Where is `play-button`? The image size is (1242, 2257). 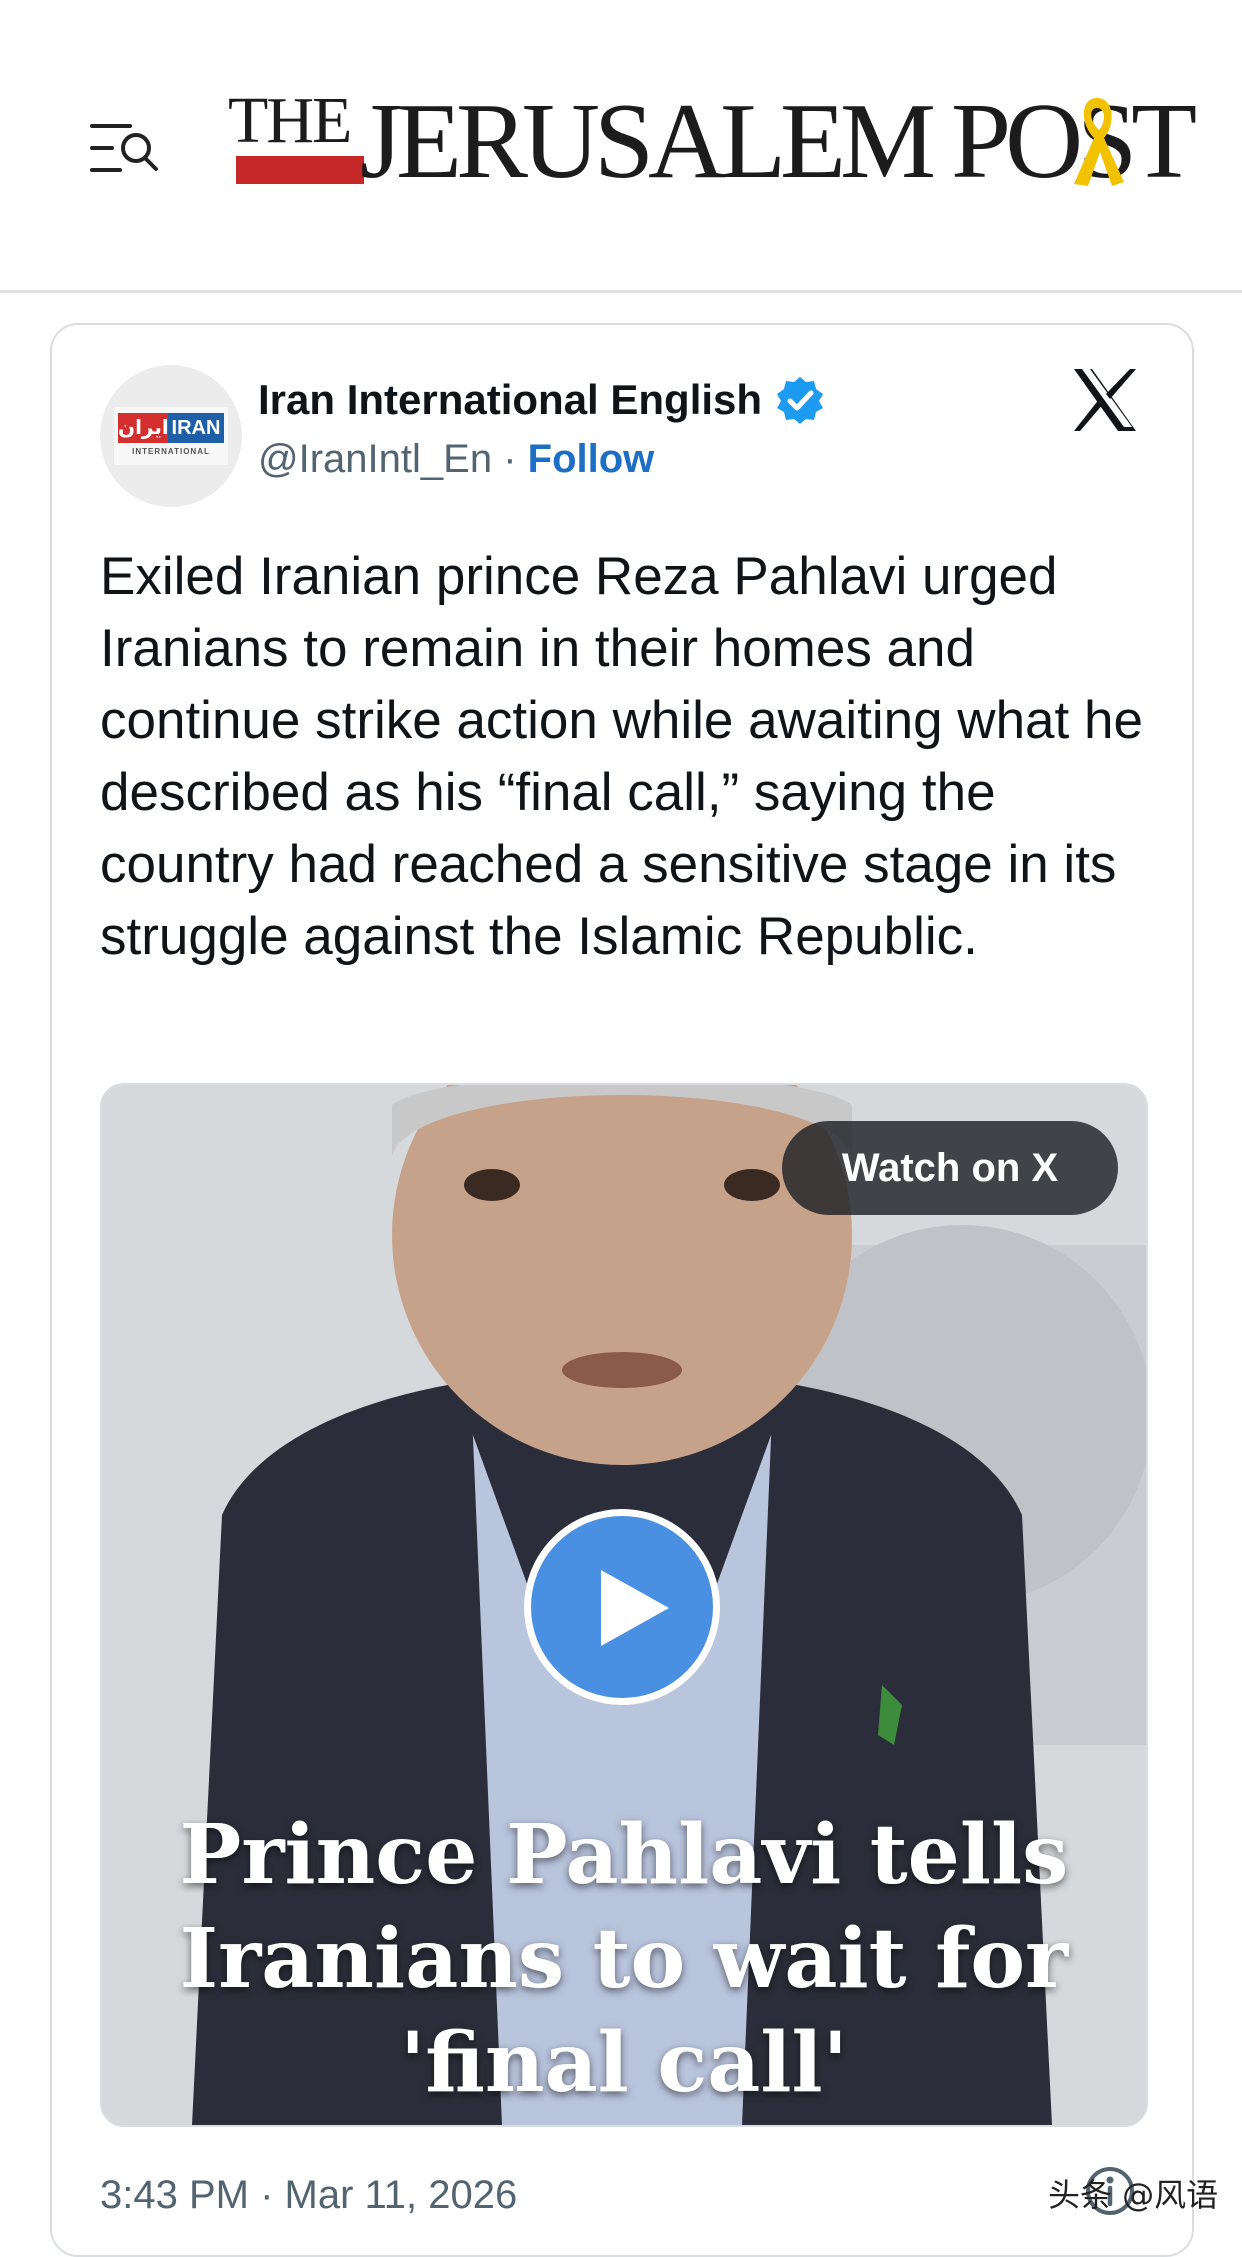
play-button is located at coordinates (622, 1607).